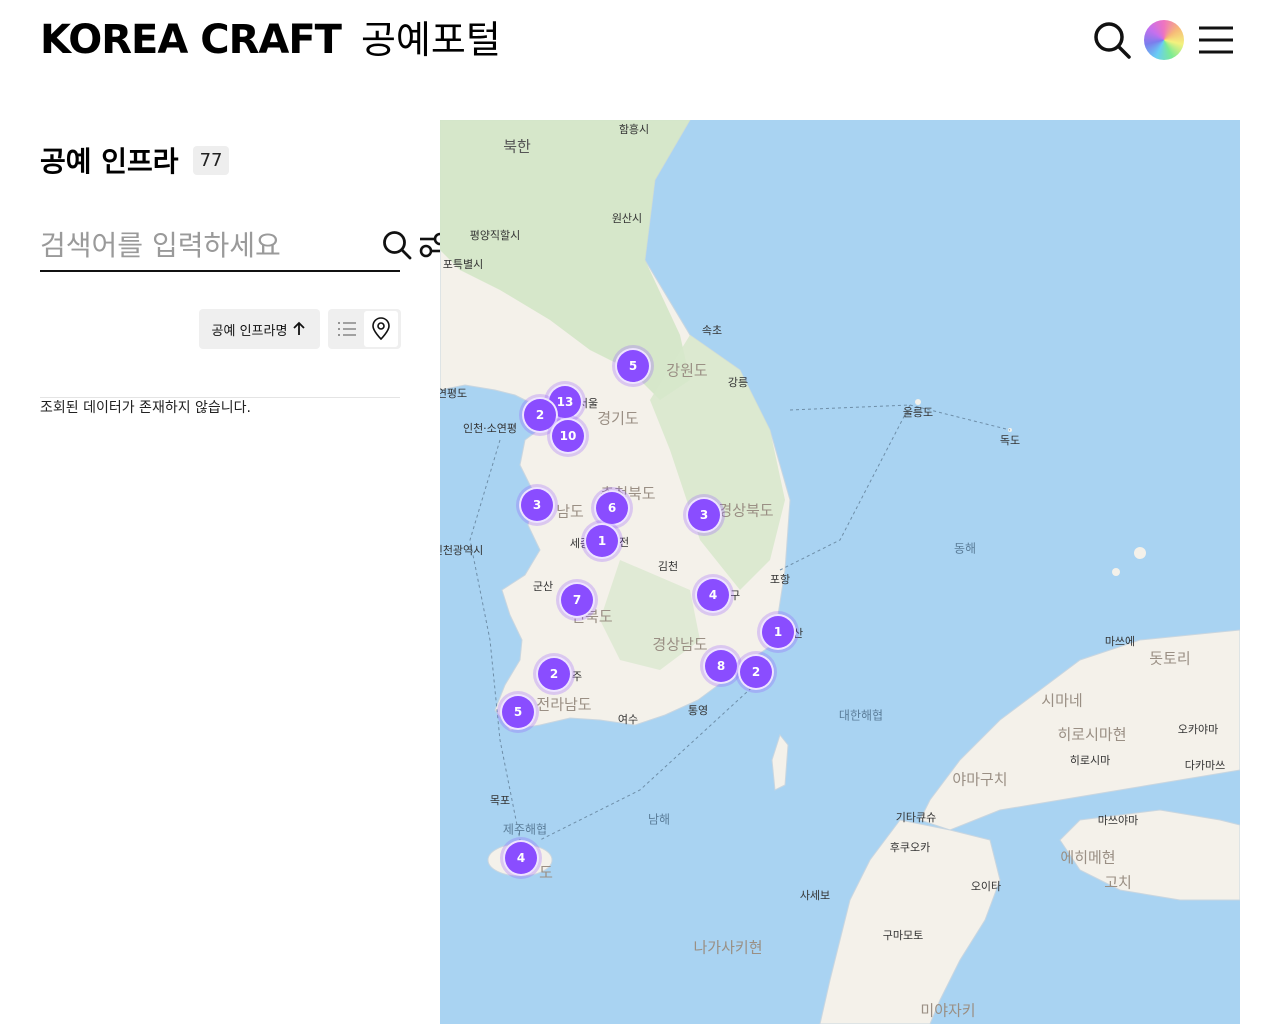 The width and height of the screenshot is (1280, 1024). What do you see at coordinates (1088, 857) in the screenshot?
I see `map-place-label: 에히메현` at bounding box center [1088, 857].